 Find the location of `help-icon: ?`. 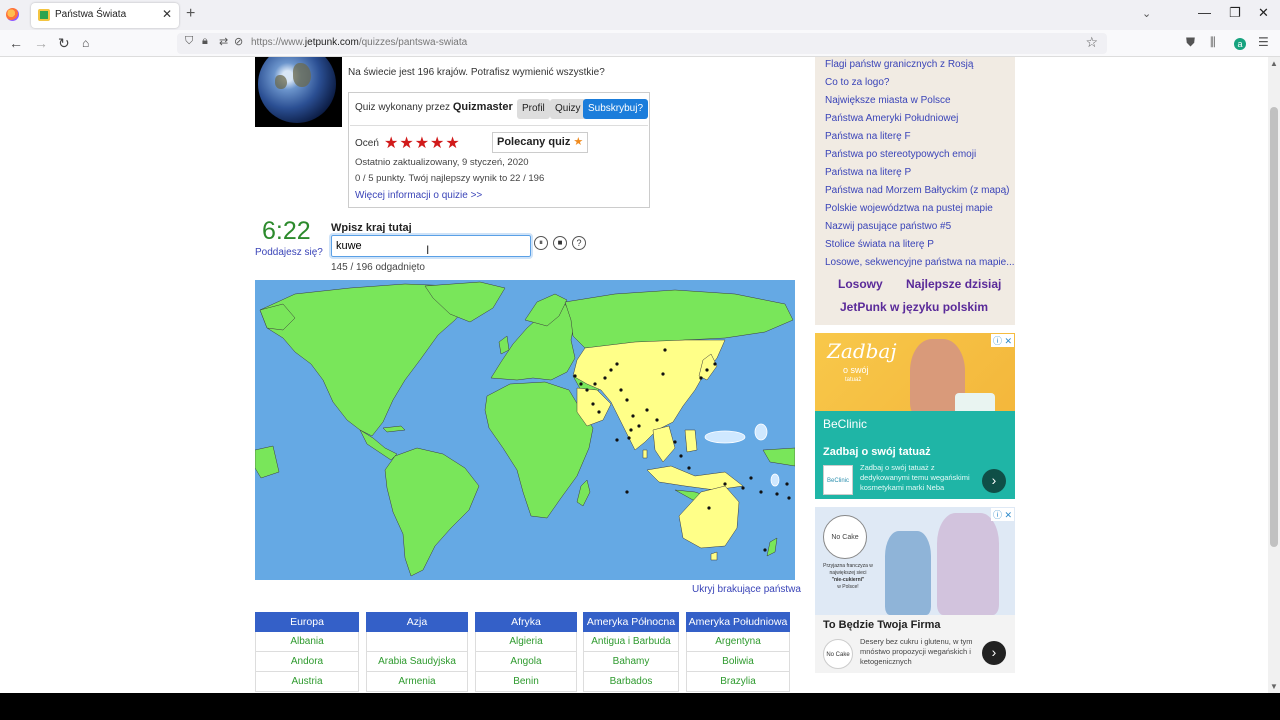

help-icon: ? is located at coordinates (579, 243).